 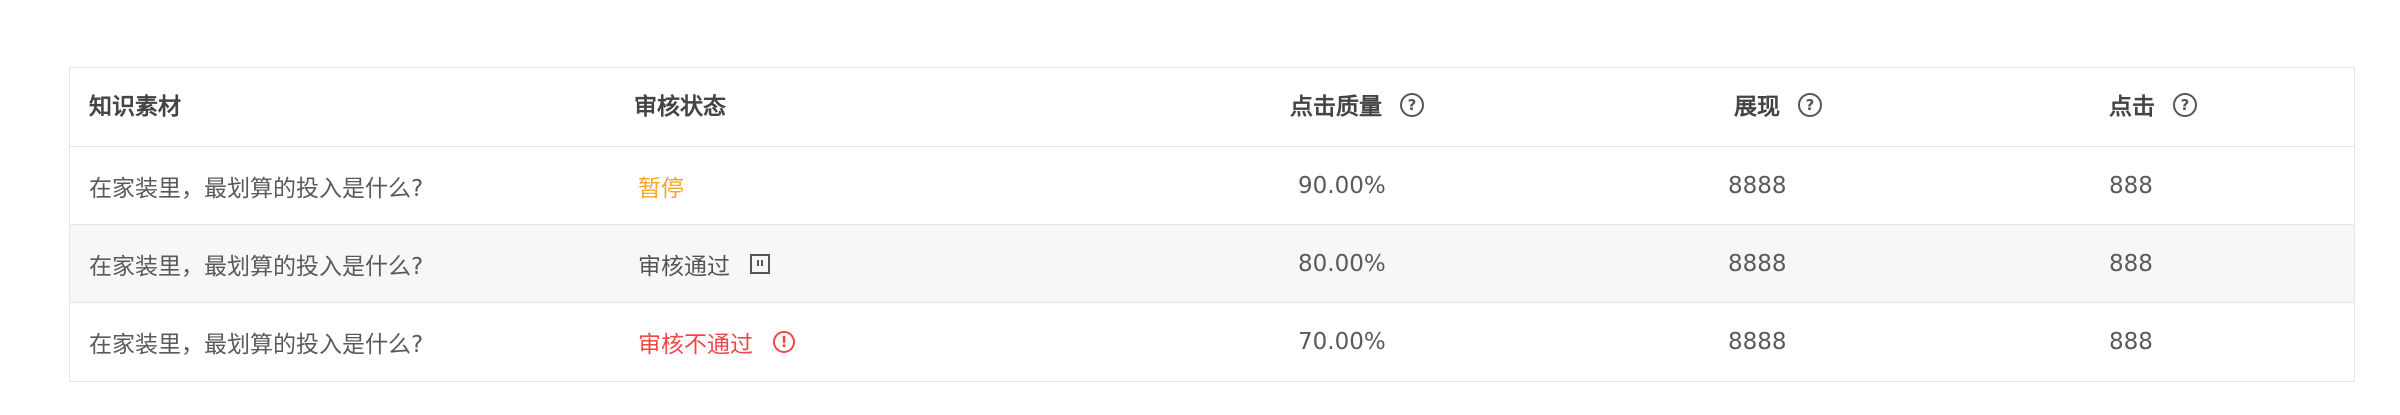 I want to click on column-header-impressions: 展现 ?, so click(x=1778, y=104).